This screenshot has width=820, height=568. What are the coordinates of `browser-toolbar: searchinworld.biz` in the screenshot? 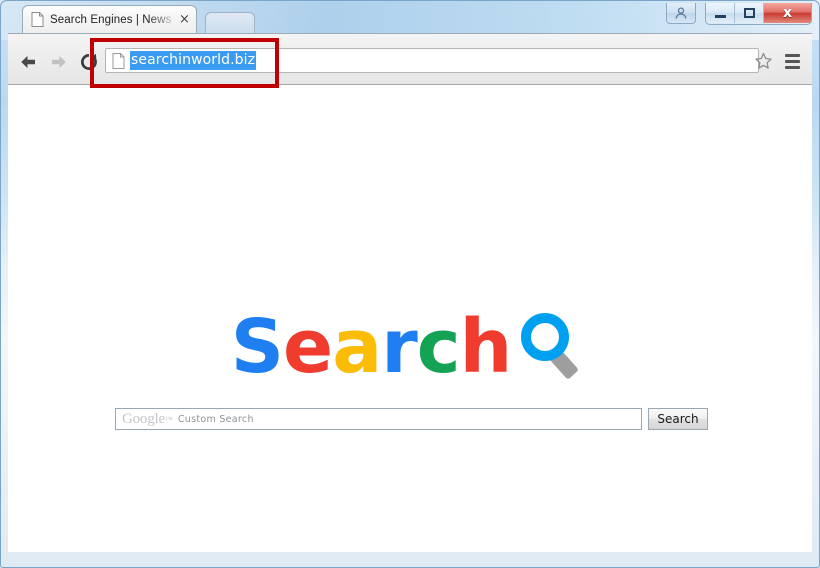 It's located at (410, 59).